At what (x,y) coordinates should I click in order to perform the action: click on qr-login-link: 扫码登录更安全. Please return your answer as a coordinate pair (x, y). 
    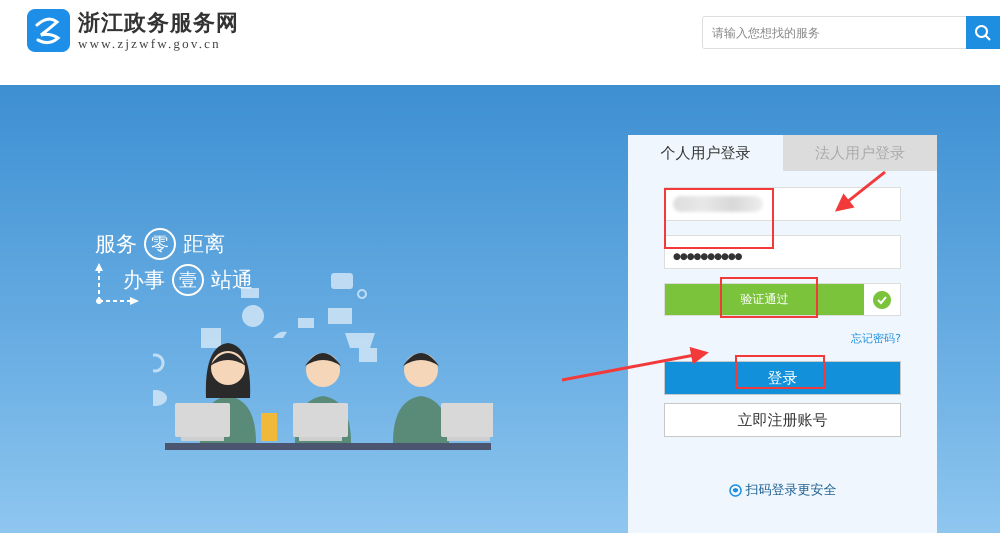
    Looking at the image, I should click on (782, 490).